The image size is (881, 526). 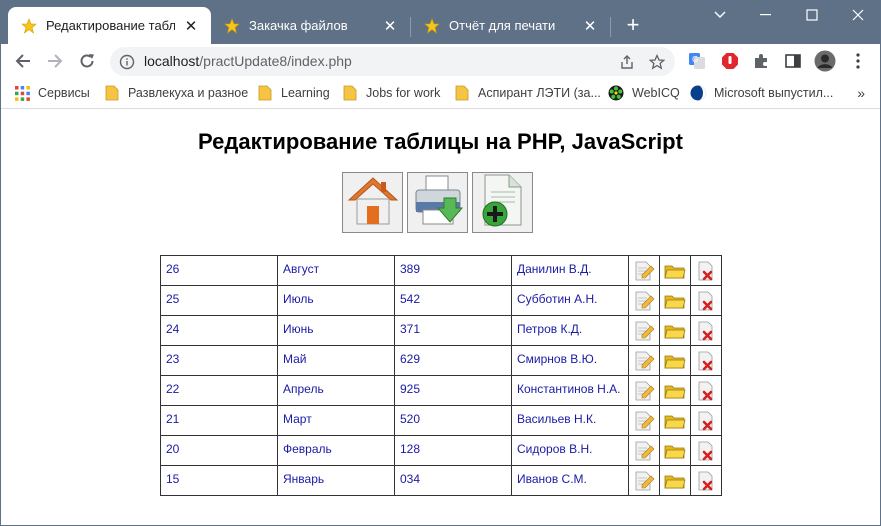 What do you see at coordinates (453, 360) in the screenshot?
I see `cell-value: 629` at bounding box center [453, 360].